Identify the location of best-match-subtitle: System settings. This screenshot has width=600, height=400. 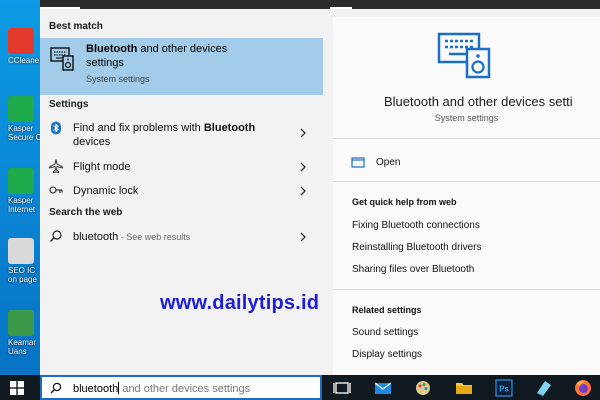
(118, 79).